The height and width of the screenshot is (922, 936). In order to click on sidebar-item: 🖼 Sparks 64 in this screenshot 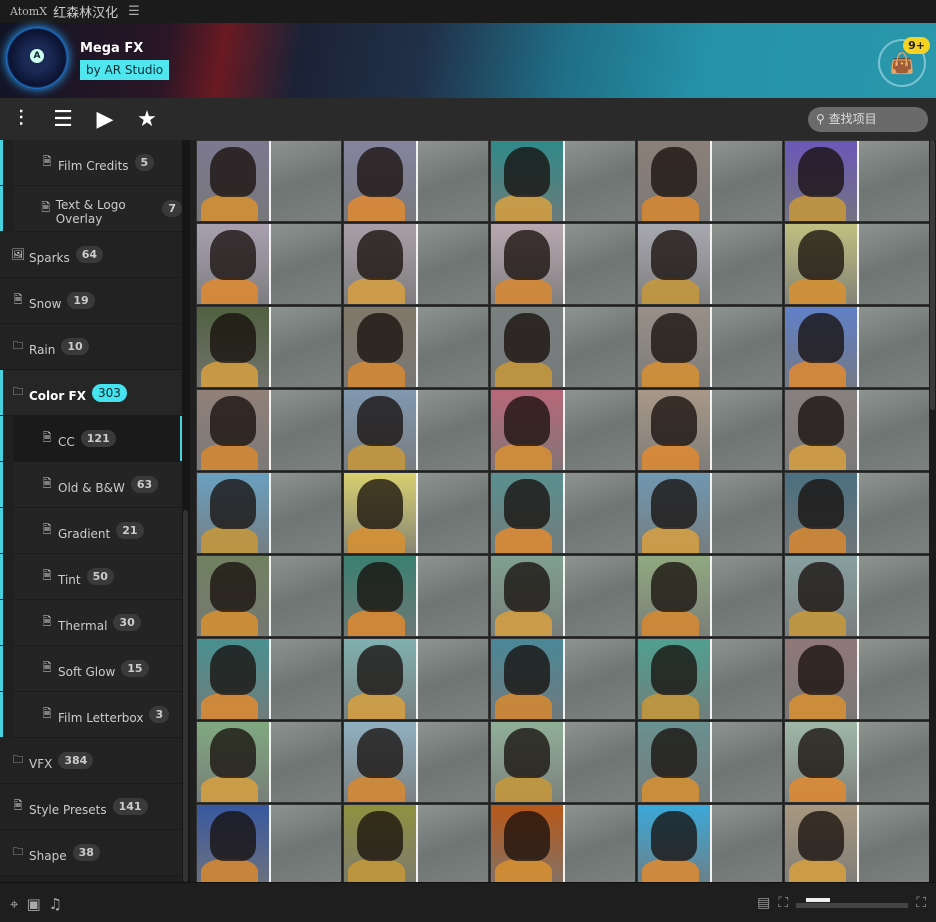, I will do `click(91, 255)`.